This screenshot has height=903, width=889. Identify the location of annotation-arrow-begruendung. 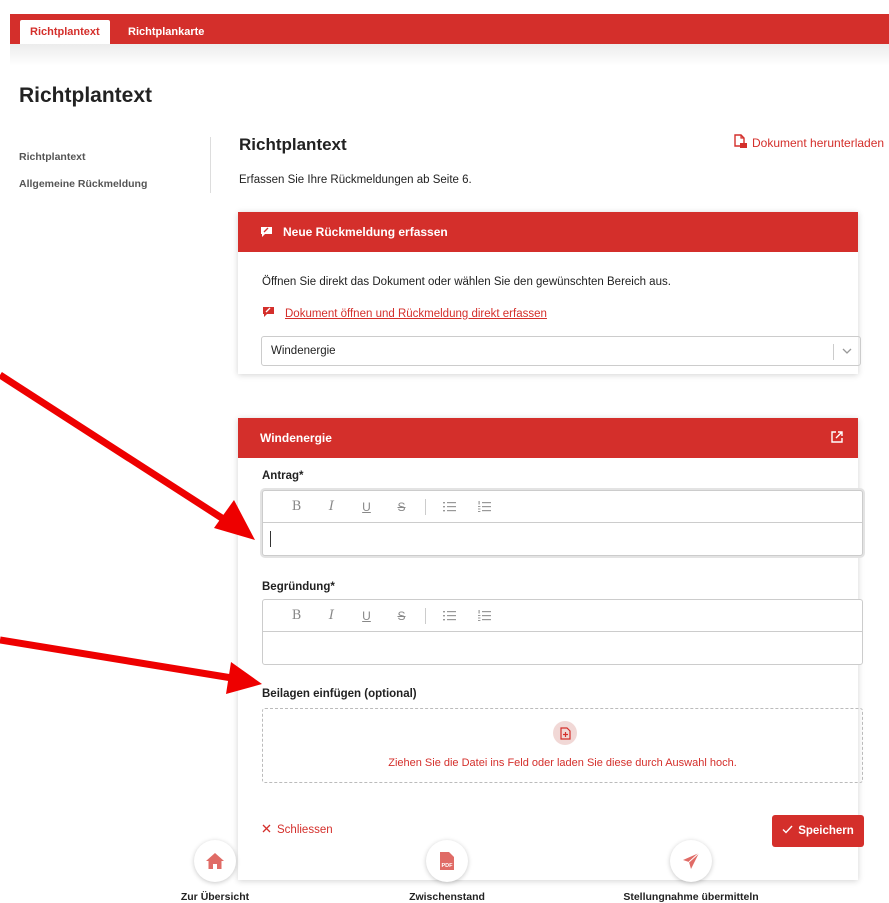
(131, 665).